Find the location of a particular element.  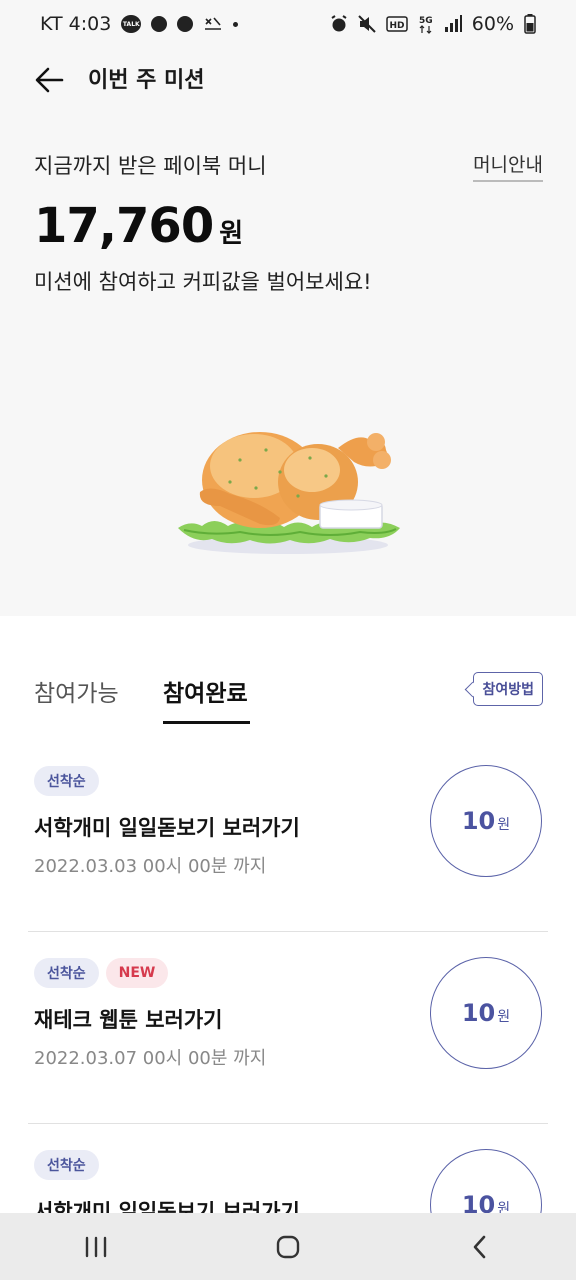

new-badge: NEW is located at coordinates (137, 973).